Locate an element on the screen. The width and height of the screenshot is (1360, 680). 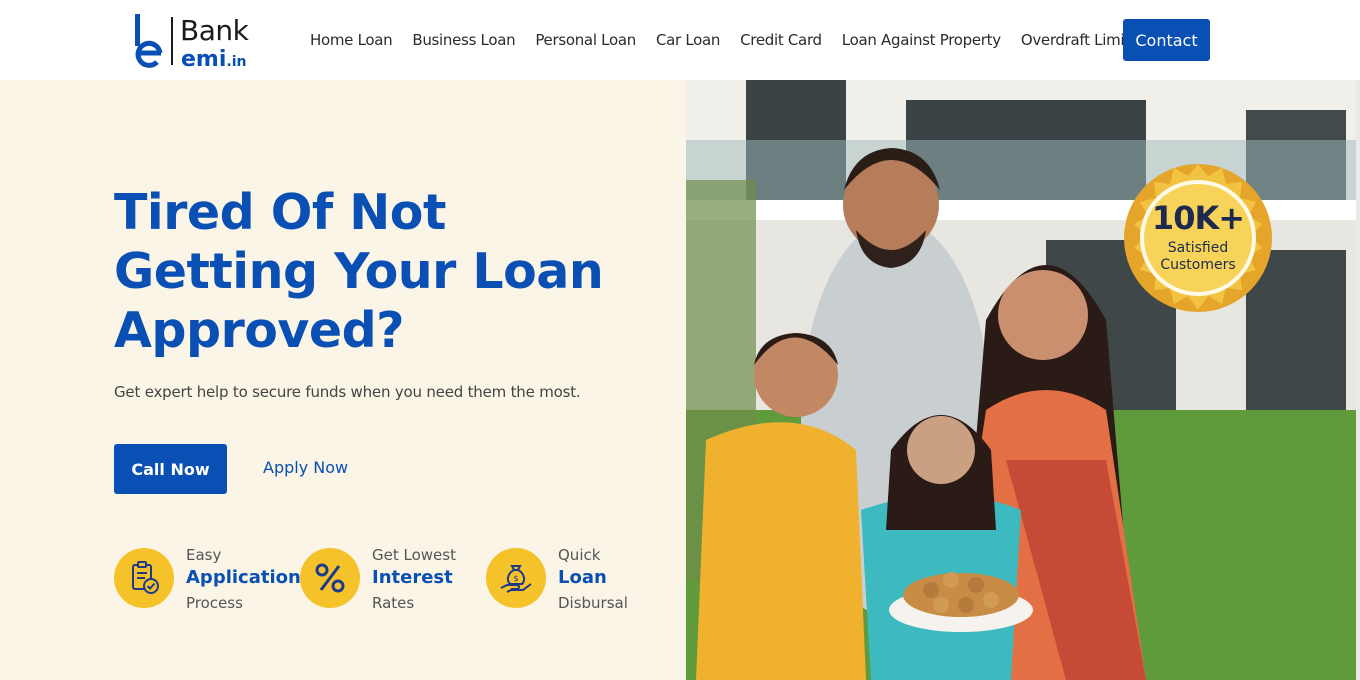
money-bag-hand-icon: $ is located at coordinates (516, 578).